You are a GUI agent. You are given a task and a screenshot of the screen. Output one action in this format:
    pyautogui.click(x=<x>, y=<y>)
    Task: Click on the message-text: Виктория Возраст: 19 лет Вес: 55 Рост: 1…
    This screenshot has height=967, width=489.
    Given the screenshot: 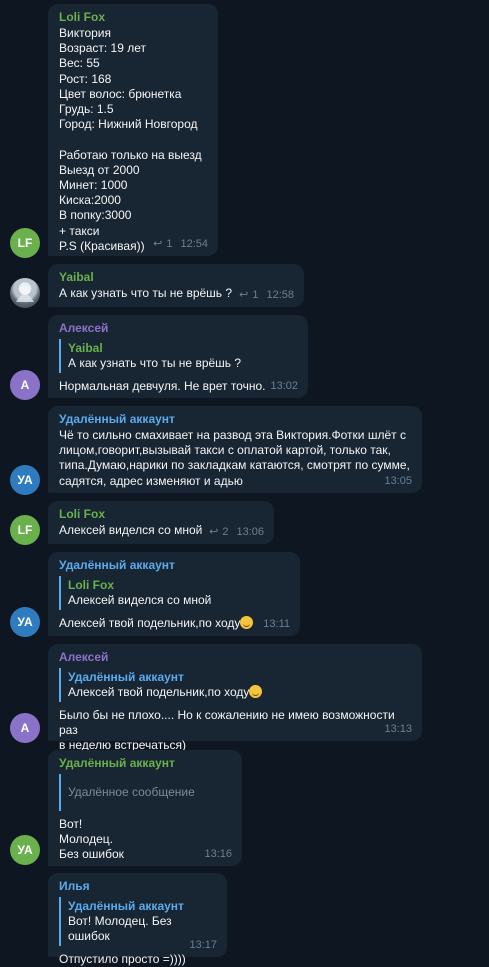 What is the action you would take?
    pyautogui.click(x=130, y=139)
    